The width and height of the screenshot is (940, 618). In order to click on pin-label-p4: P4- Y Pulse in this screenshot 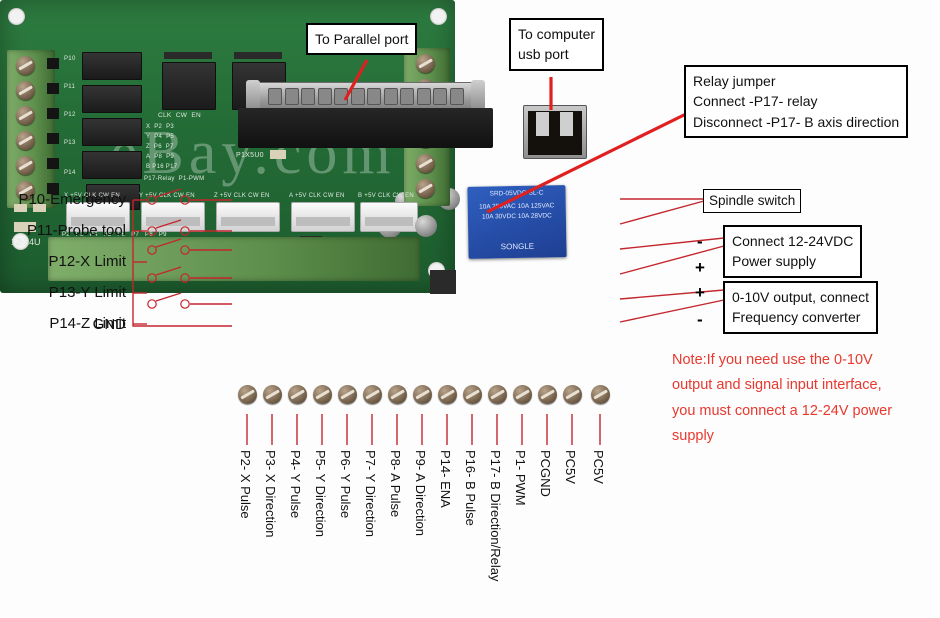, I will do `click(295, 484)`.